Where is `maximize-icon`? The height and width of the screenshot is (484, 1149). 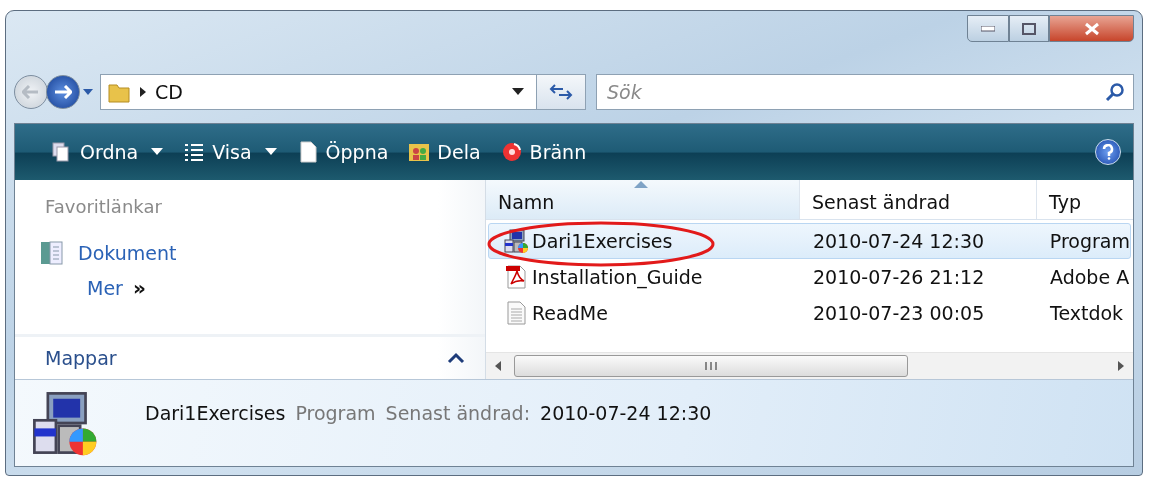 maximize-icon is located at coordinates (1029, 28).